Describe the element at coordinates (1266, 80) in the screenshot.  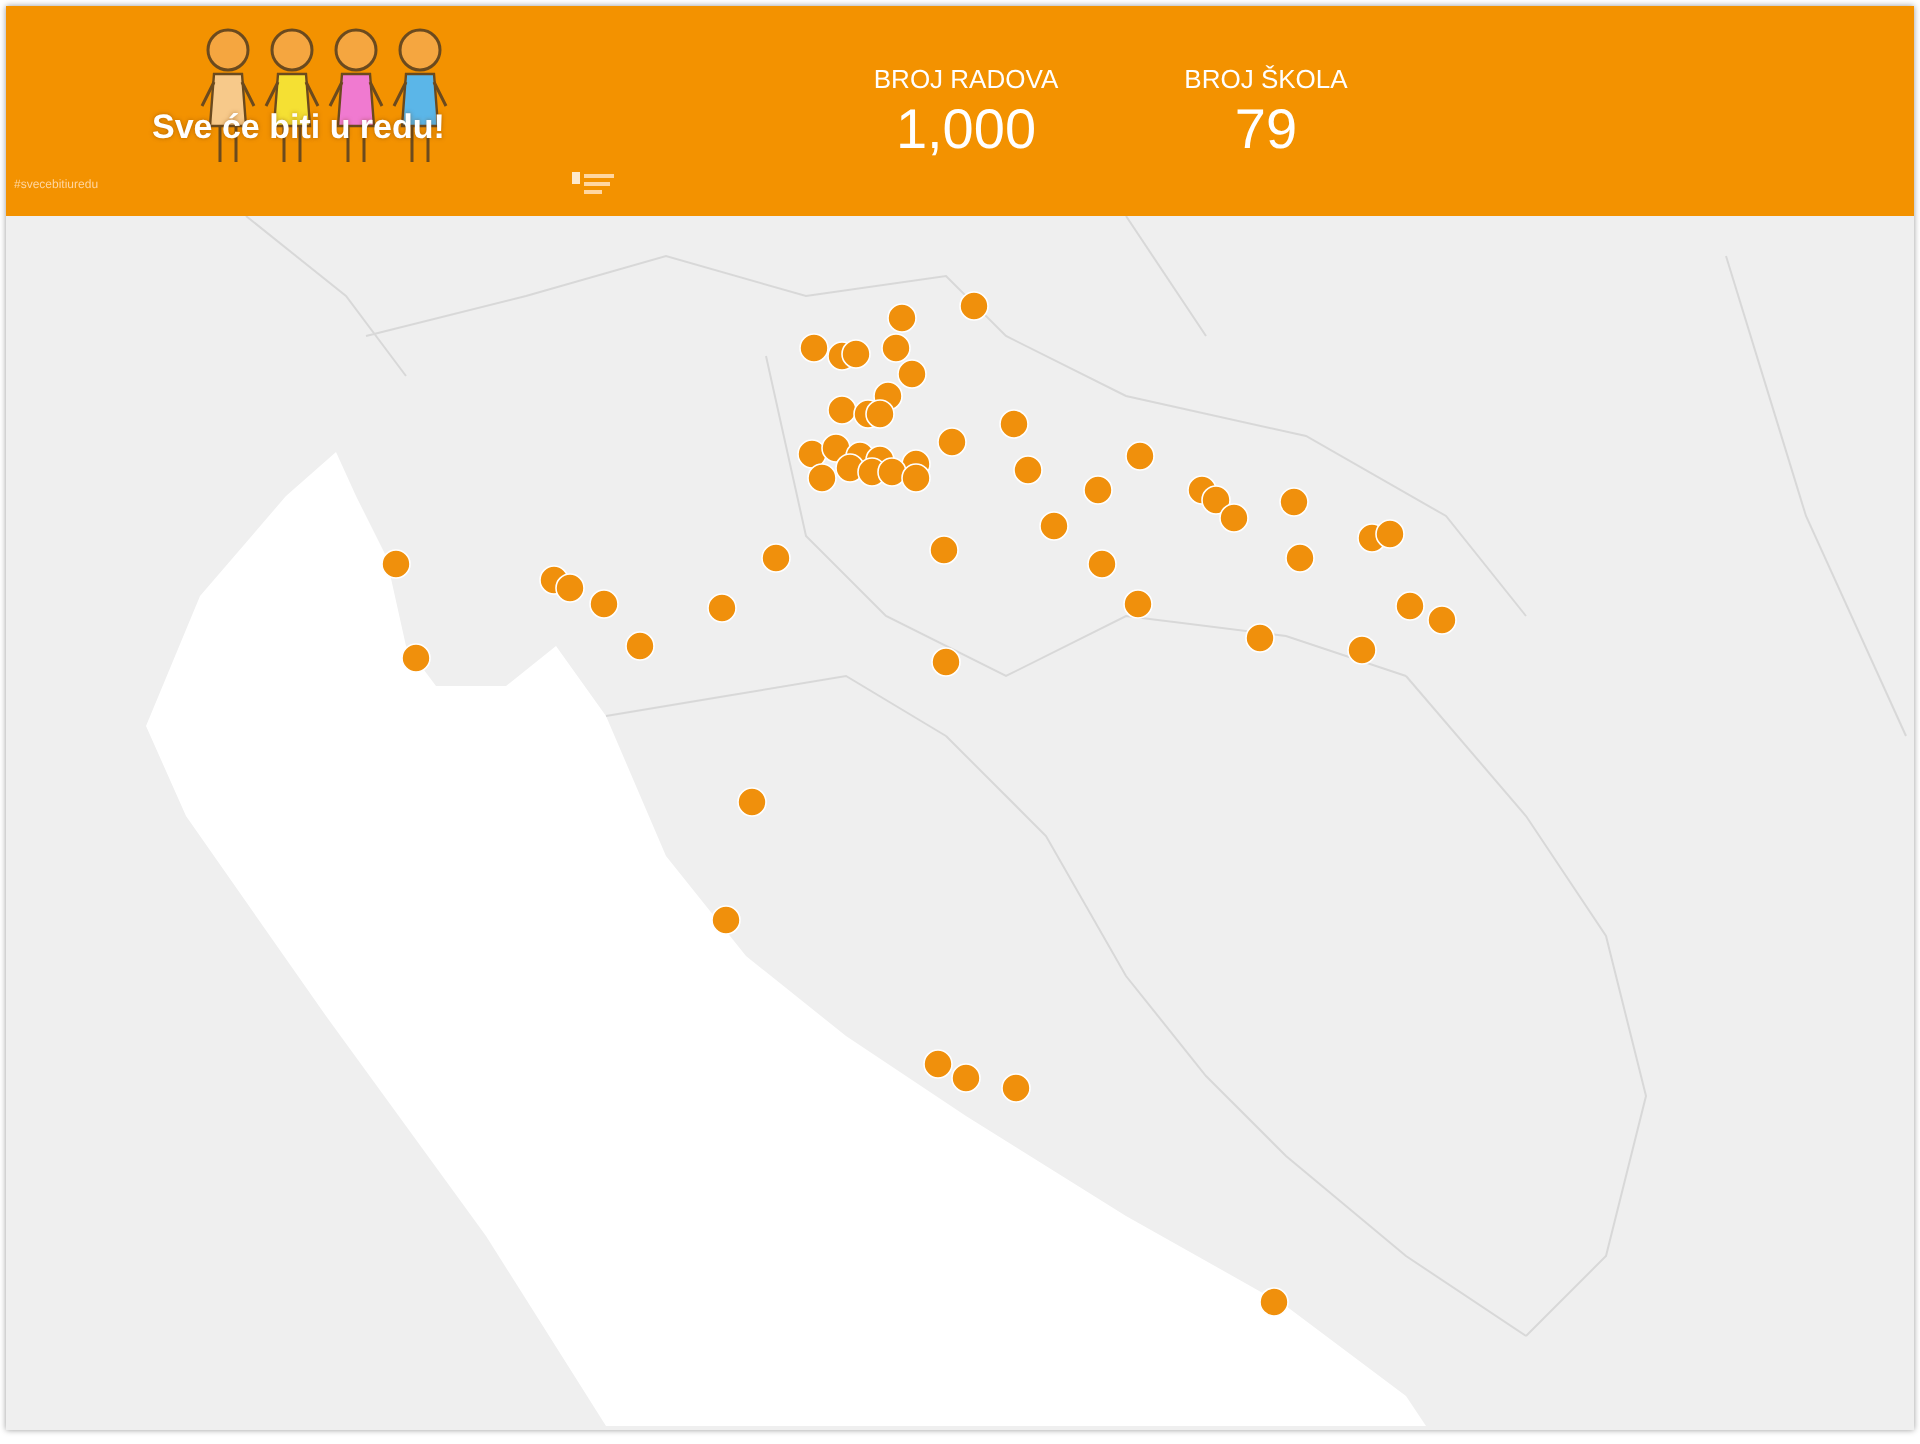
I see `stat-label: BROJ ŠKOLA` at that location.